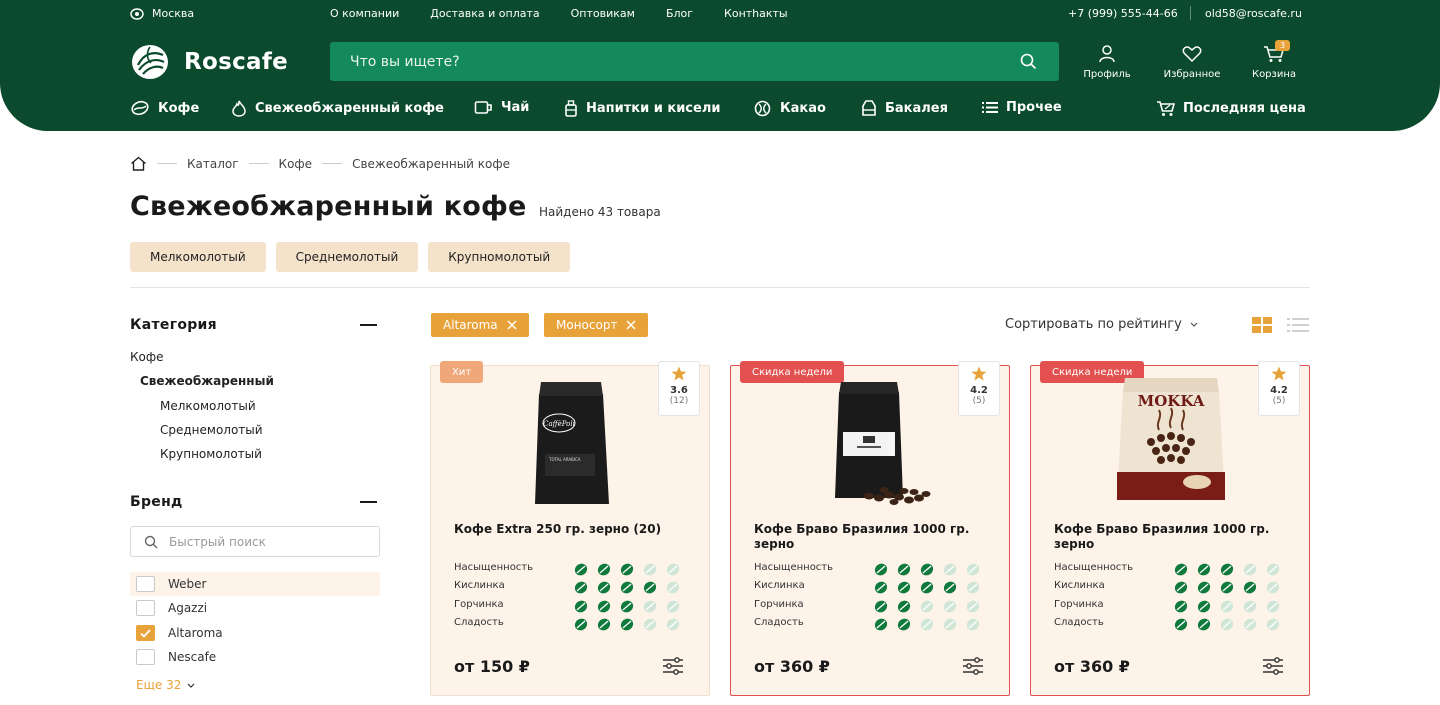 The height and width of the screenshot is (705, 1440). I want to click on product-name: Кофе Extra 250 гр. зерно (20), so click(569, 529).